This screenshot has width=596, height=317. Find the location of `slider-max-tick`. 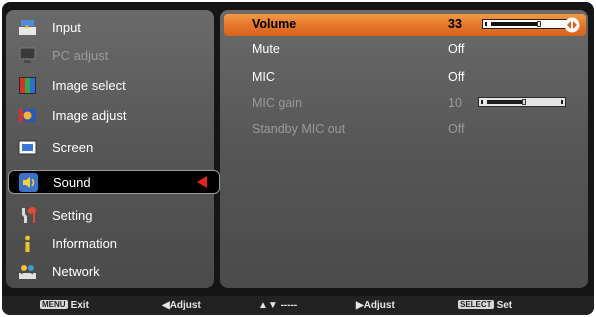

slider-max-tick is located at coordinates (562, 102).